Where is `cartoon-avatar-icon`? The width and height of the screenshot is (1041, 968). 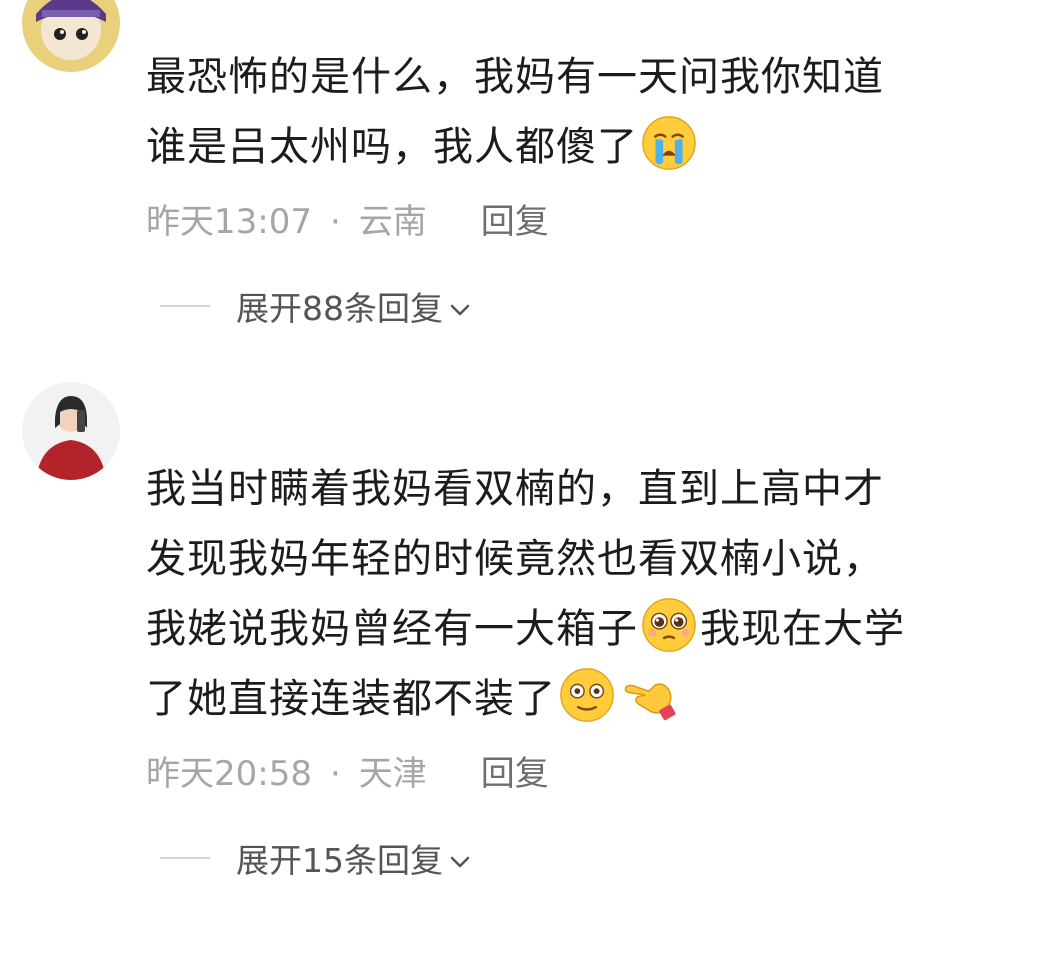
cartoon-avatar-icon is located at coordinates (71, 36).